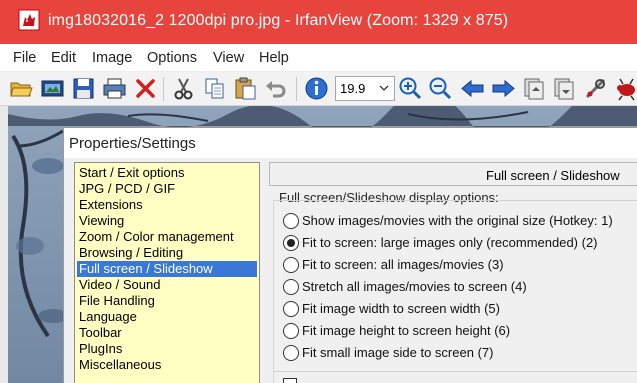  Describe the element at coordinates (350, 143) in the screenshot. I see `dialog-title-bar: Properties/Settings` at that location.